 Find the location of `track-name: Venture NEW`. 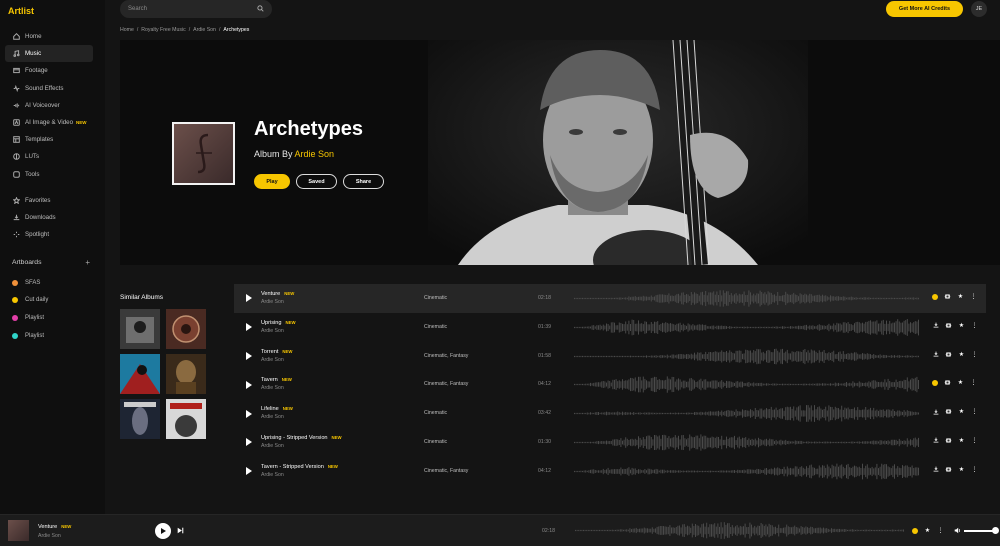

track-name: Venture NEW is located at coordinates (277, 294).